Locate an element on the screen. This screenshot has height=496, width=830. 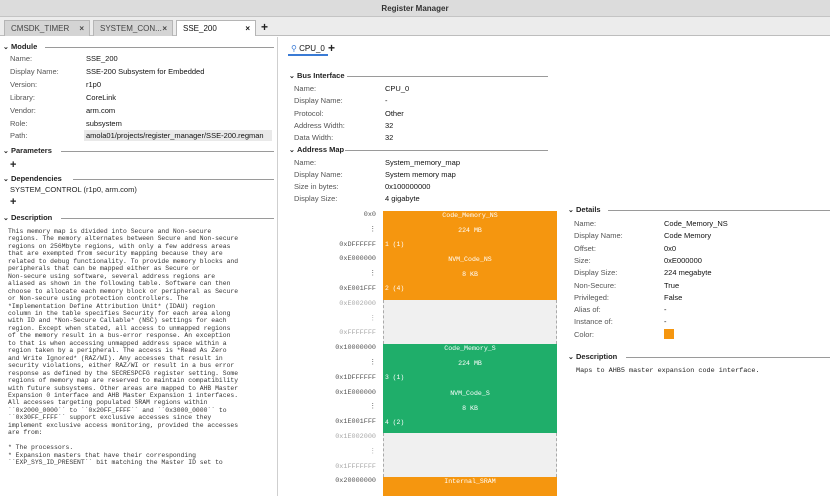
details-section-header: ⌄ Details is located at coordinates (699, 210).